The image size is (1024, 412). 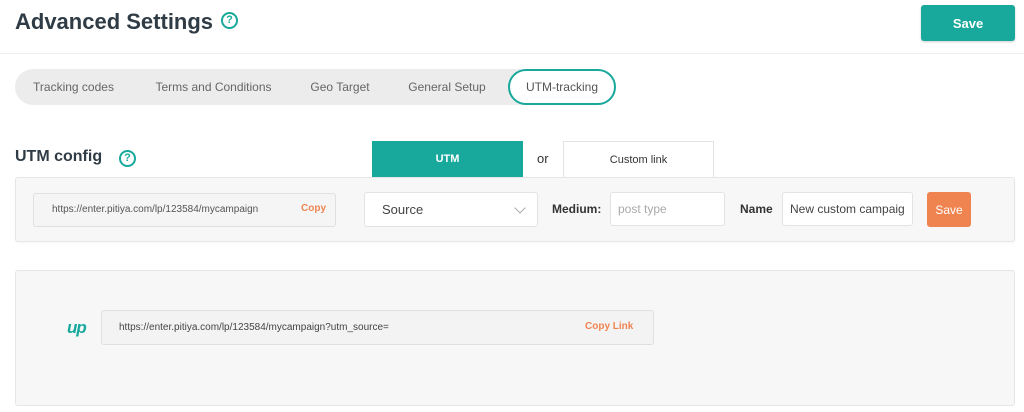 I want to click on name-label: Name, so click(x=756, y=209).